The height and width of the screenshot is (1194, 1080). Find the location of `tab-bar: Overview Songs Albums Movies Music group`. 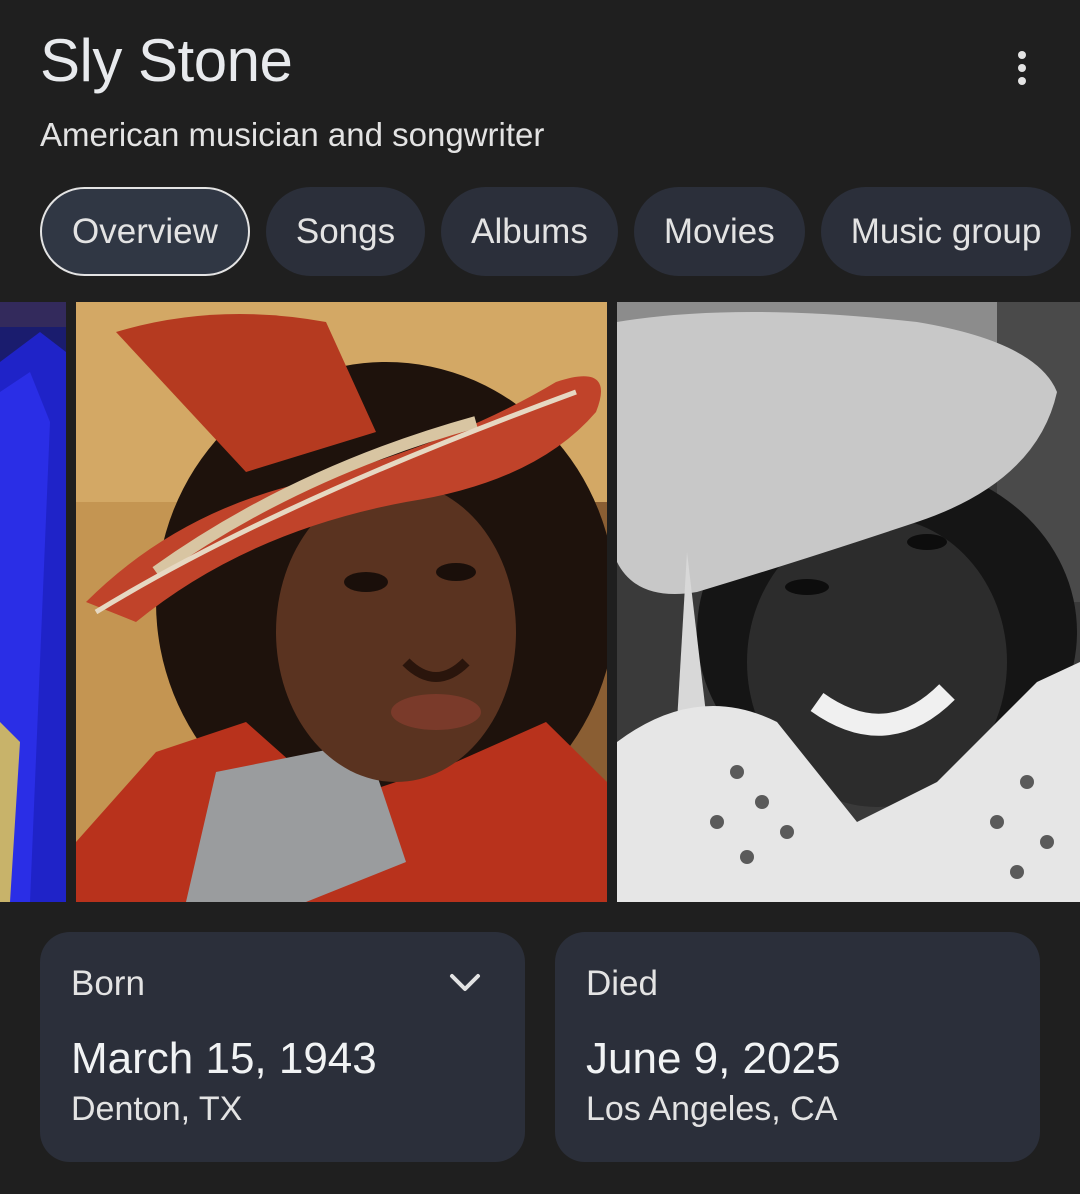

tab-bar: Overview Songs Albums Movies Music group is located at coordinates (560, 232).